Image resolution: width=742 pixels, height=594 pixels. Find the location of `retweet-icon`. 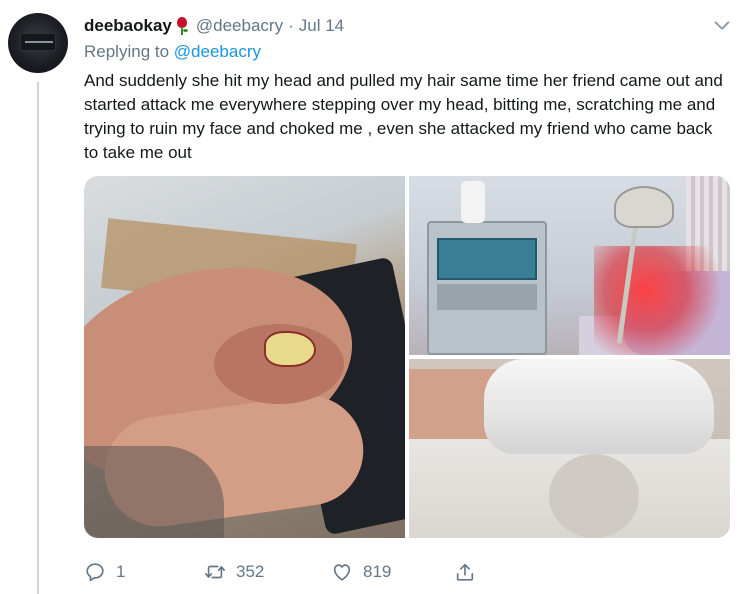

retweet-icon is located at coordinates (215, 572).